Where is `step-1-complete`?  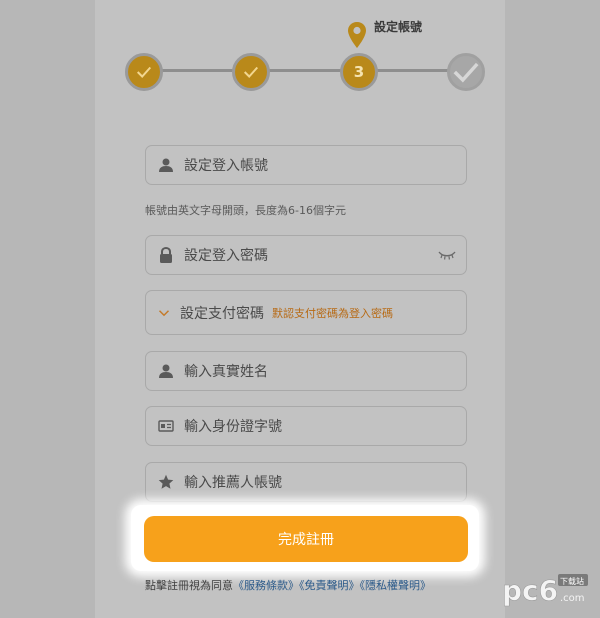 step-1-complete is located at coordinates (144, 72).